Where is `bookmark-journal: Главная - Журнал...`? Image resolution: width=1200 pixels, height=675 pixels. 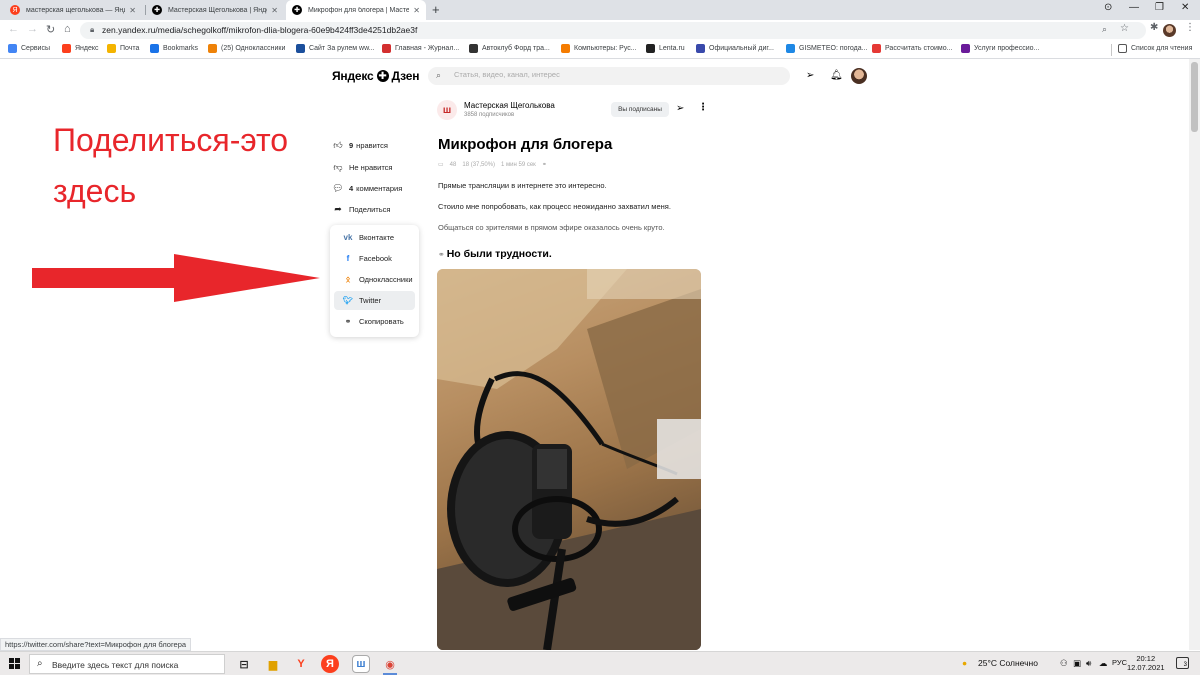 bookmark-journal: Главная - Журнал... is located at coordinates (420, 48).